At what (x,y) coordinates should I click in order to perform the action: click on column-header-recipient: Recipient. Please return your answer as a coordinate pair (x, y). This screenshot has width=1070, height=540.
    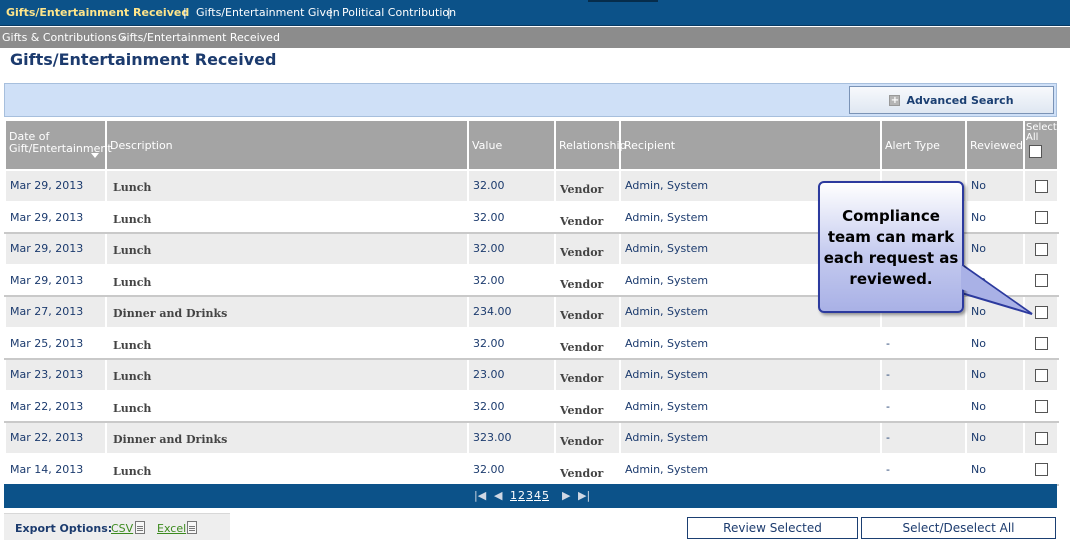
    Looking at the image, I should click on (750, 145).